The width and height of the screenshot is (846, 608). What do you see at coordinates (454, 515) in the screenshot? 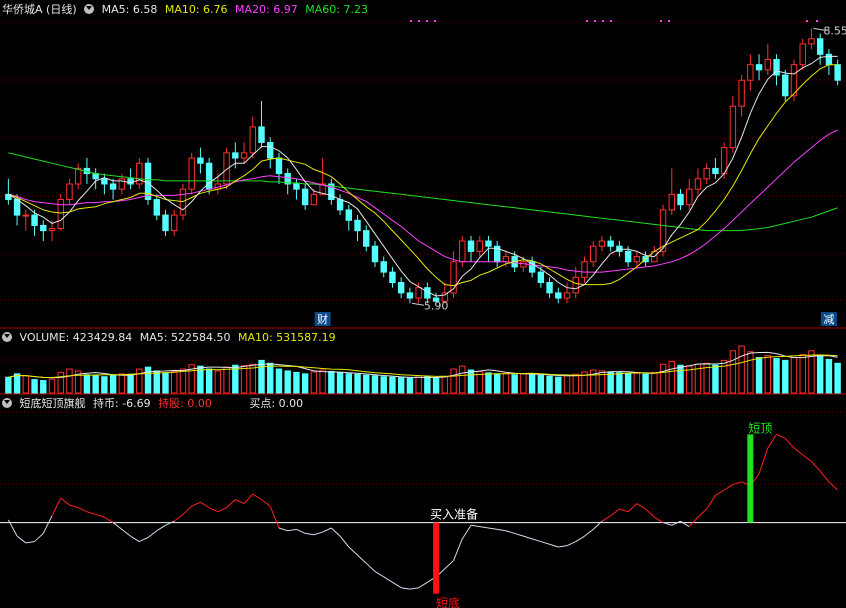
I see `buy-ready-label: 买入准备` at bounding box center [454, 515].